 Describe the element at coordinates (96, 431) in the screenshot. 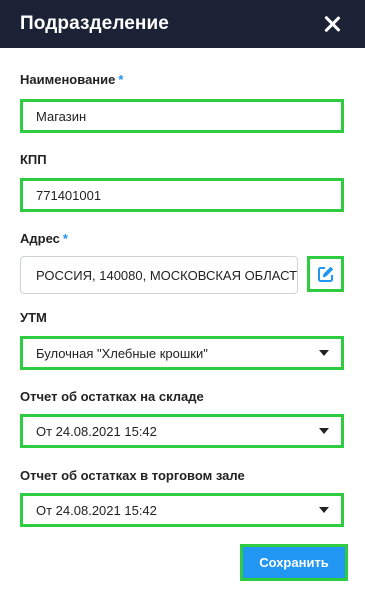

I see `warehouse-report-value: От 24.08.2021 15:42` at that location.